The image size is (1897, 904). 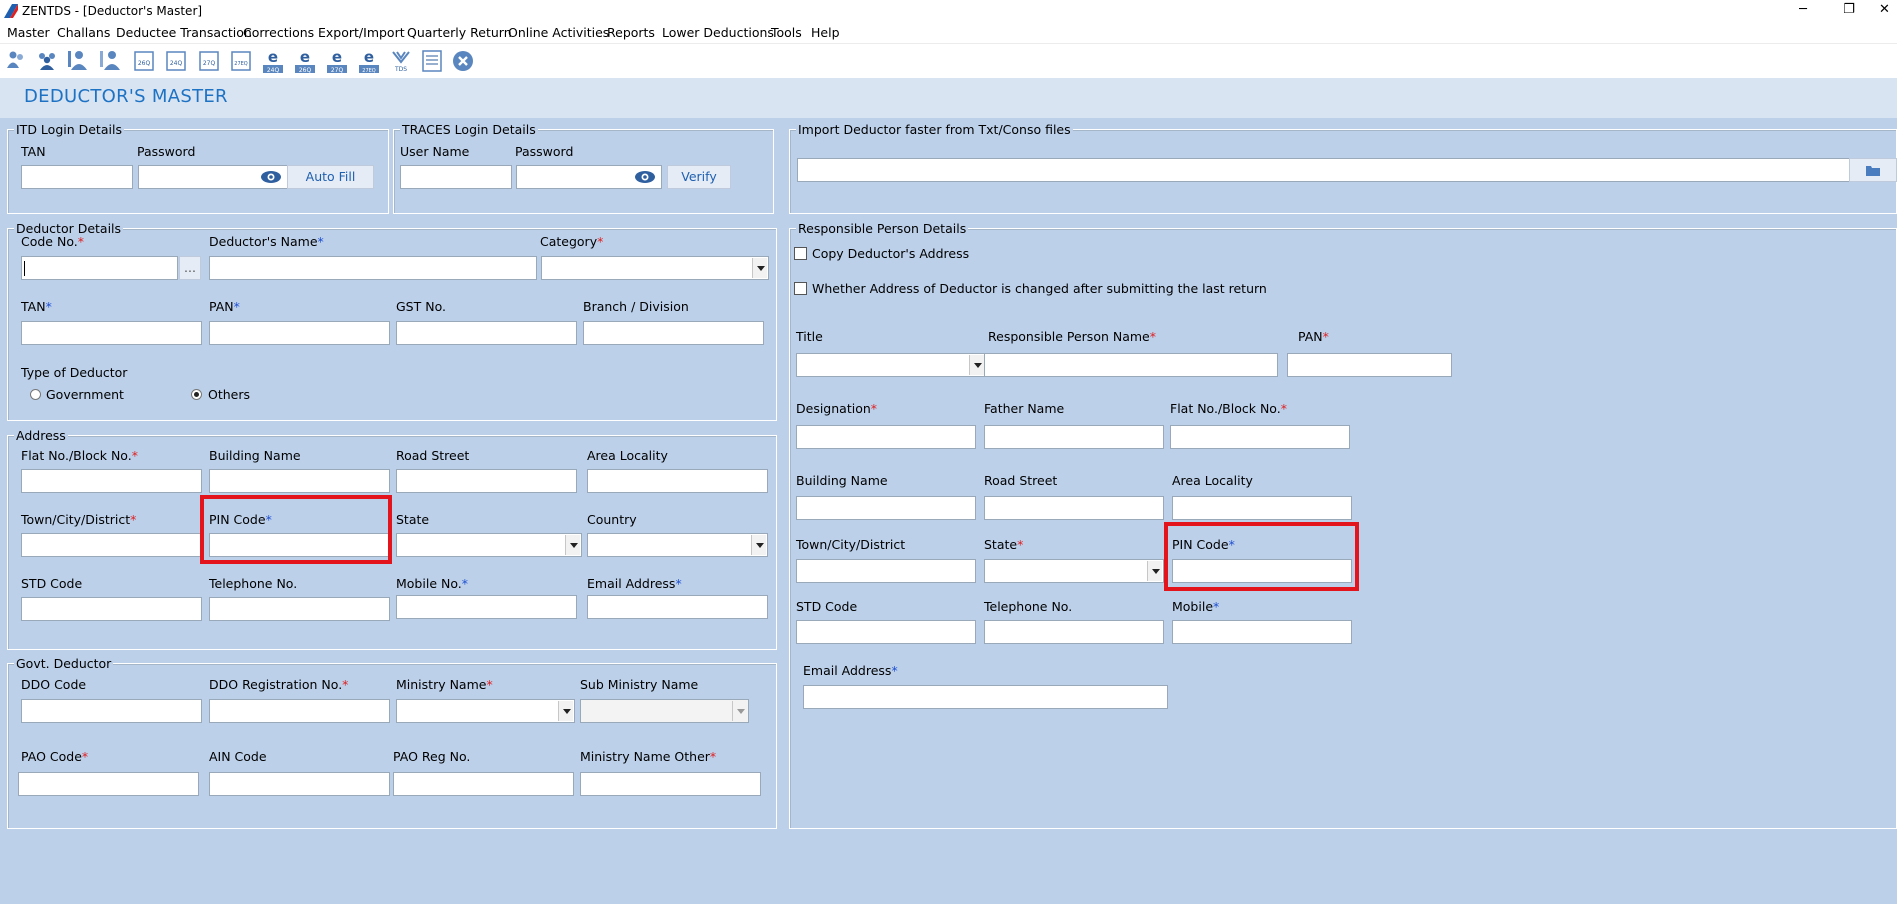 What do you see at coordinates (401, 61) in the screenshot?
I see `tds-icon: TDS` at bounding box center [401, 61].